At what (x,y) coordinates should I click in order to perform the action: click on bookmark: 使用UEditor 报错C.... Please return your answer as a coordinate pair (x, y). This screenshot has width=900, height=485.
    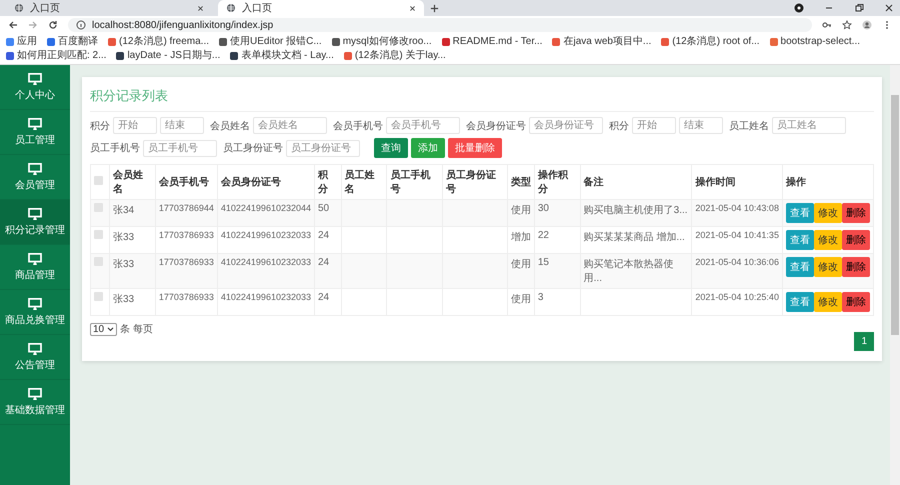
    Looking at the image, I should click on (270, 41).